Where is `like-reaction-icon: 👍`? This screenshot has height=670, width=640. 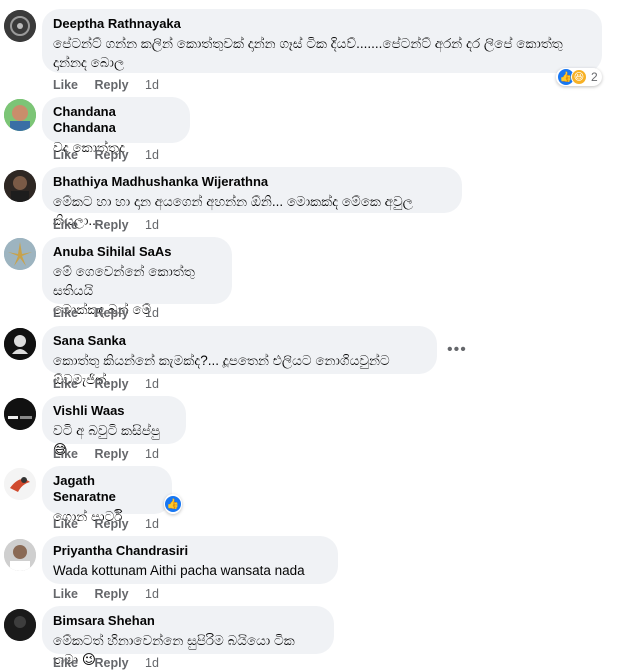
like-reaction-icon: 👍 is located at coordinates (173, 504).